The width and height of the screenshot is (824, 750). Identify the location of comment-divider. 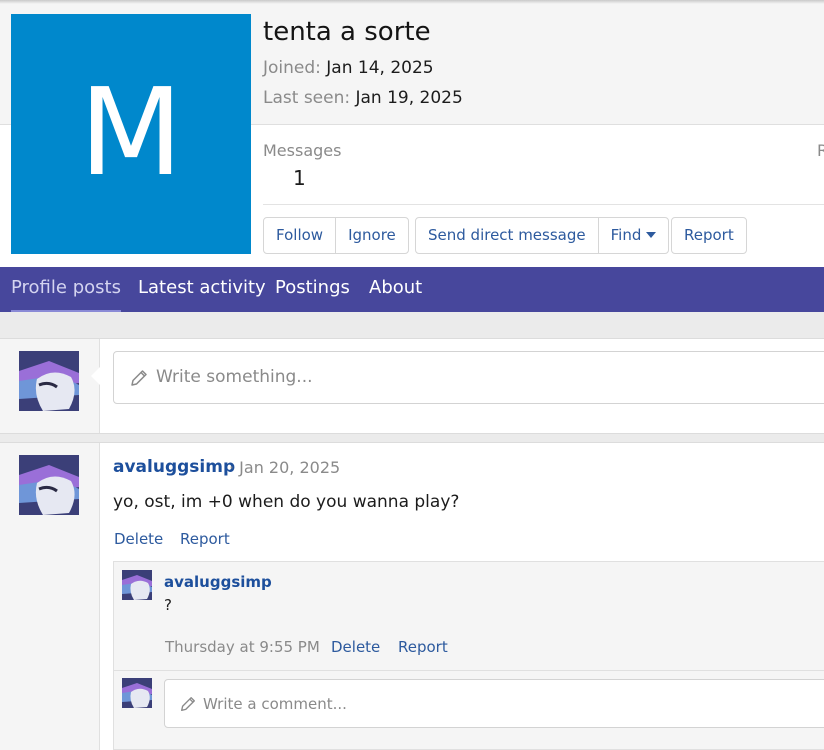
(468, 670).